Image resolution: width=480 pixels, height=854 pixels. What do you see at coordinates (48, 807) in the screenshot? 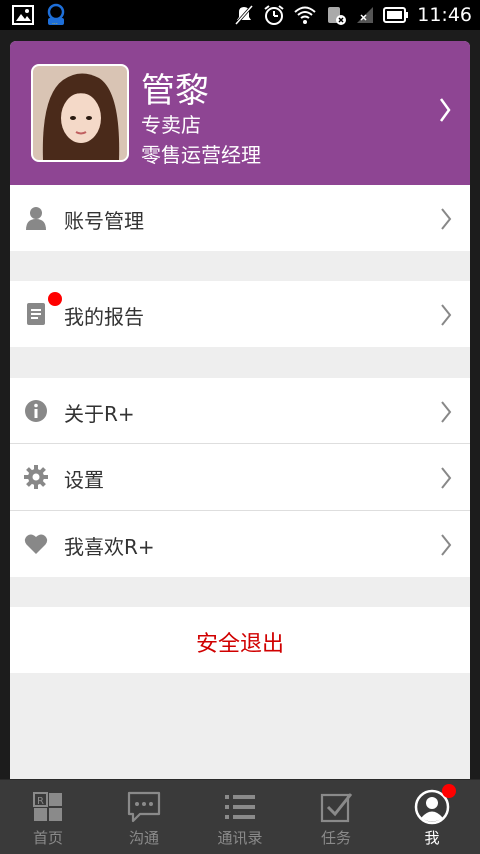
I see `home-icon: R` at bounding box center [48, 807].